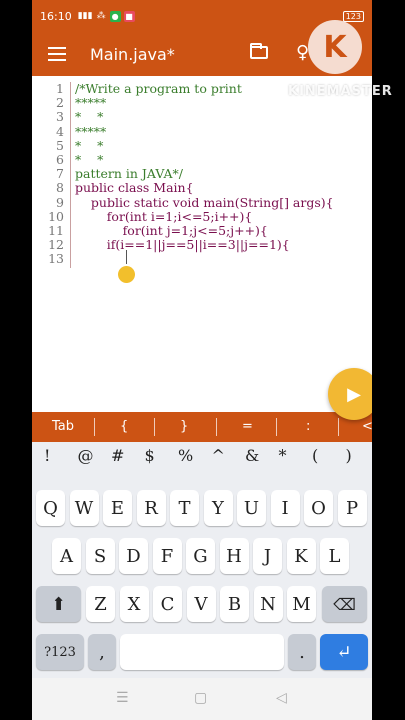  Describe the element at coordinates (70, 175) in the screenshot. I see `gutter-divider` at that location.